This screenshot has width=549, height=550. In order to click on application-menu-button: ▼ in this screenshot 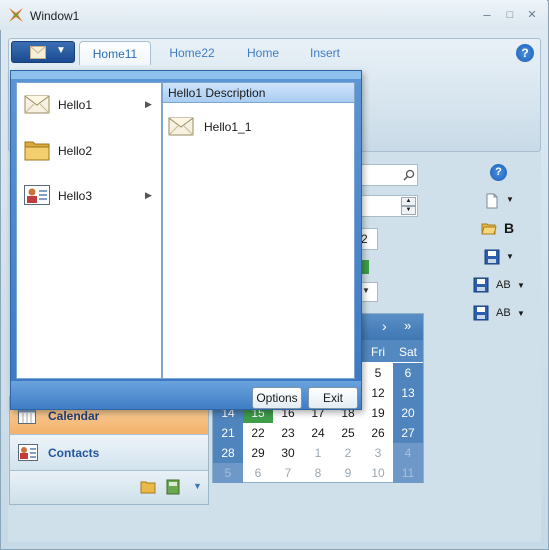, I will do `click(43, 52)`.